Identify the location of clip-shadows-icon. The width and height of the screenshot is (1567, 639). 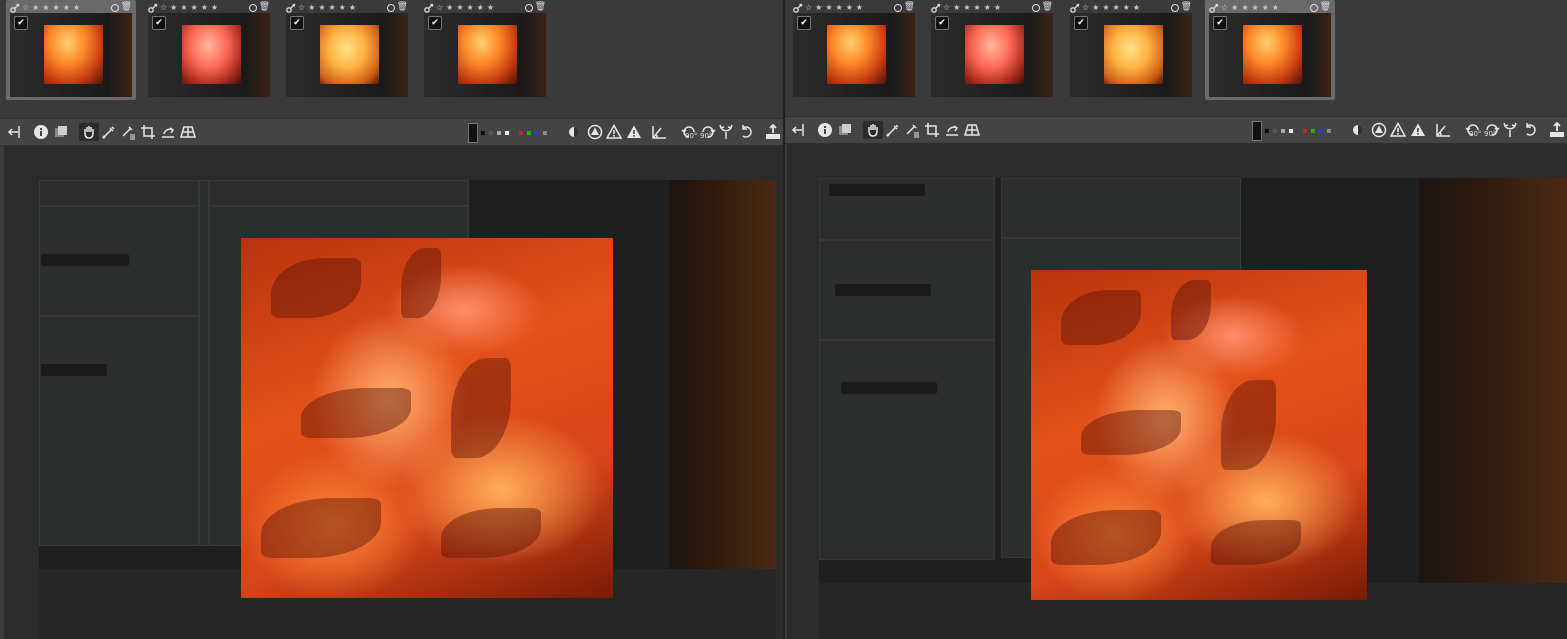
(1379, 130).